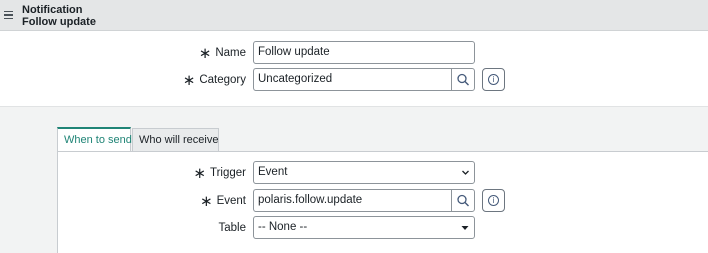  I want to click on category-label: ∗ Category, so click(214, 80).